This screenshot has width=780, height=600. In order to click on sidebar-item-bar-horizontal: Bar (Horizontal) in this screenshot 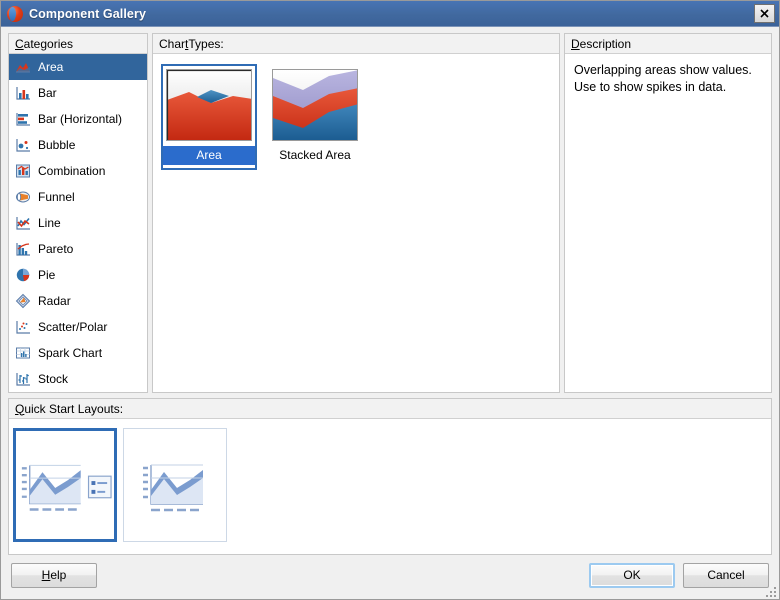, I will do `click(78, 119)`.